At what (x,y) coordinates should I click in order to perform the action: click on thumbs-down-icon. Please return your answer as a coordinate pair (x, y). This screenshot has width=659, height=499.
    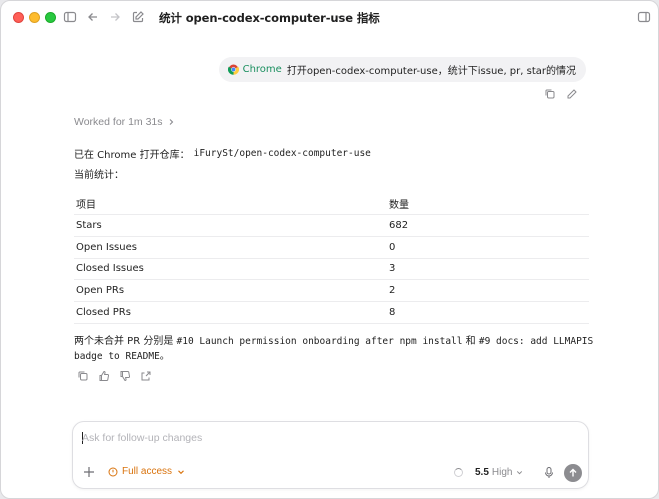
    Looking at the image, I should click on (125, 378).